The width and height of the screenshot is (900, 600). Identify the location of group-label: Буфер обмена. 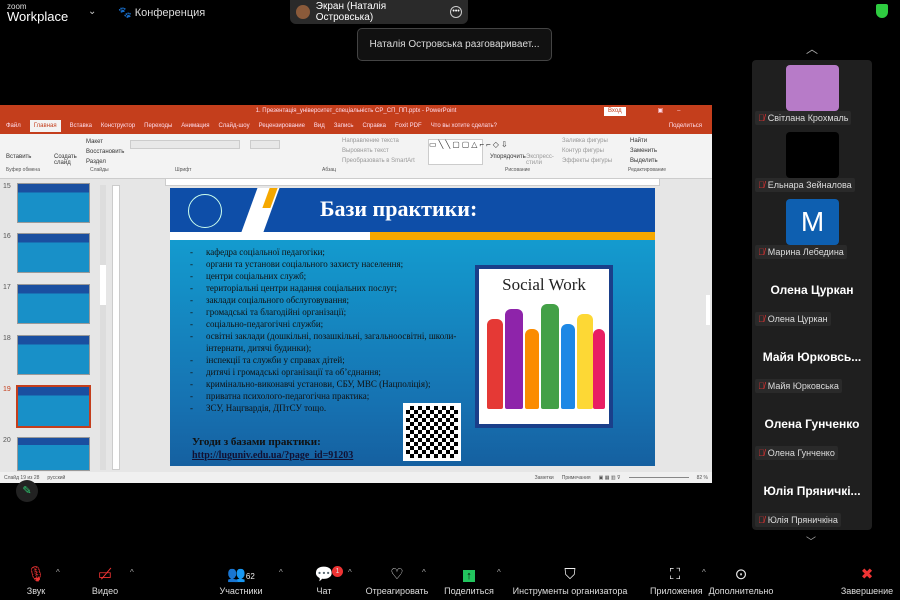
(23, 170).